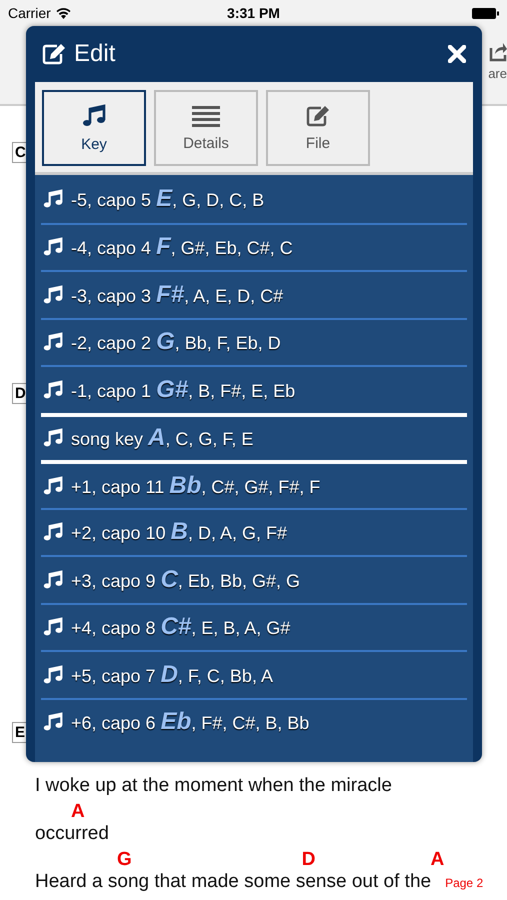  What do you see at coordinates (318, 128) in the screenshot?
I see `tab: File` at bounding box center [318, 128].